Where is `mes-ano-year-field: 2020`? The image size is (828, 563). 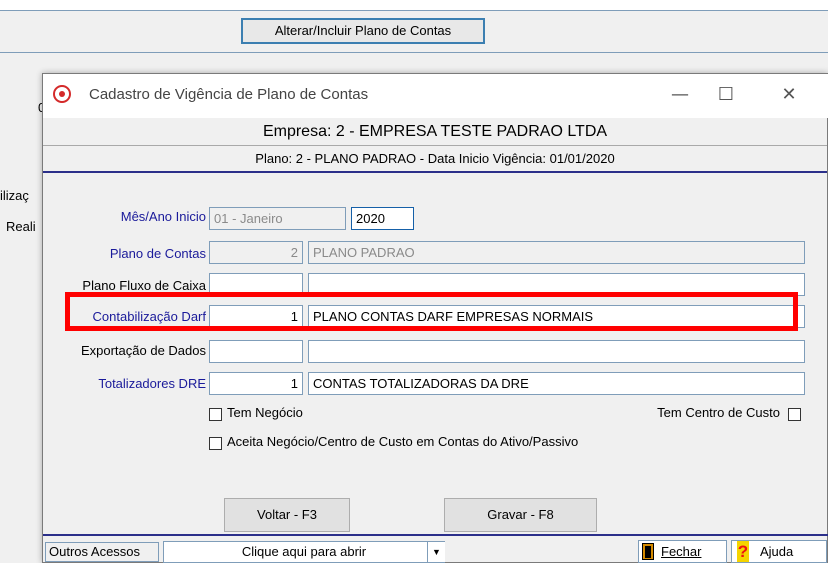
mes-ano-year-field: 2020 is located at coordinates (382, 218).